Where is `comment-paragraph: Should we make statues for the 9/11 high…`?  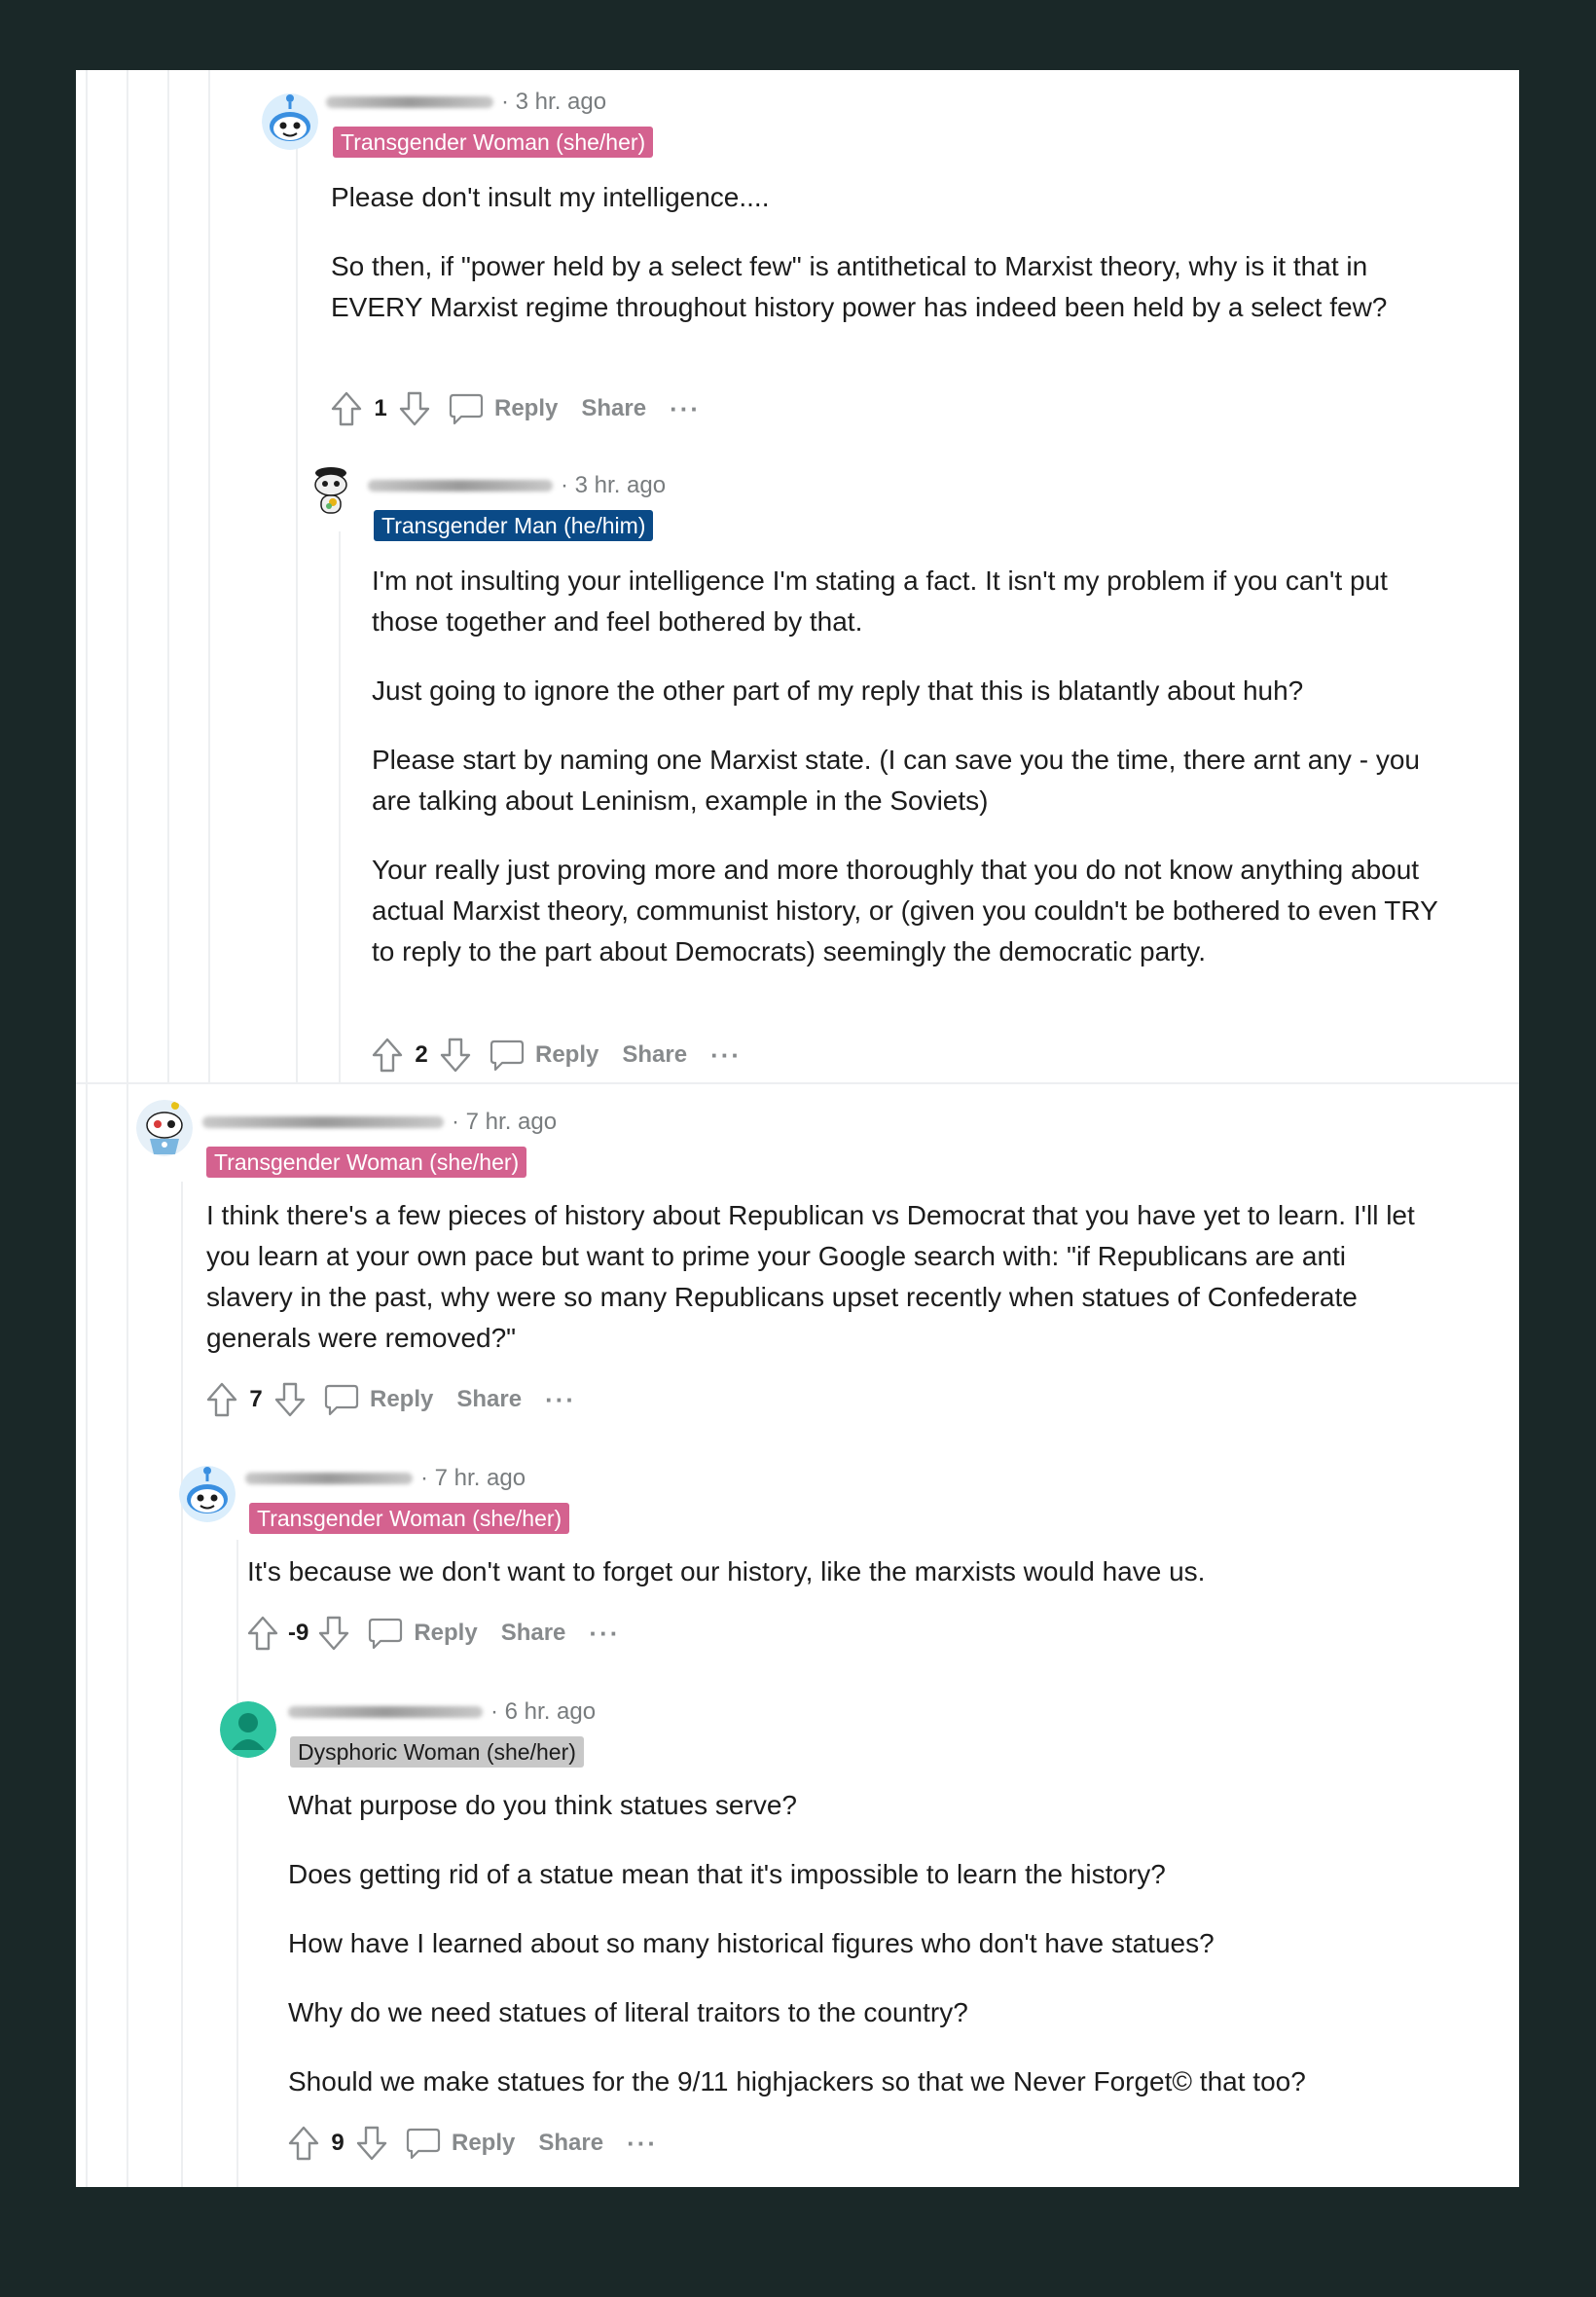 comment-paragraph: Should we make statues for the 9/11 high… is located at coordinates (797, 2081).